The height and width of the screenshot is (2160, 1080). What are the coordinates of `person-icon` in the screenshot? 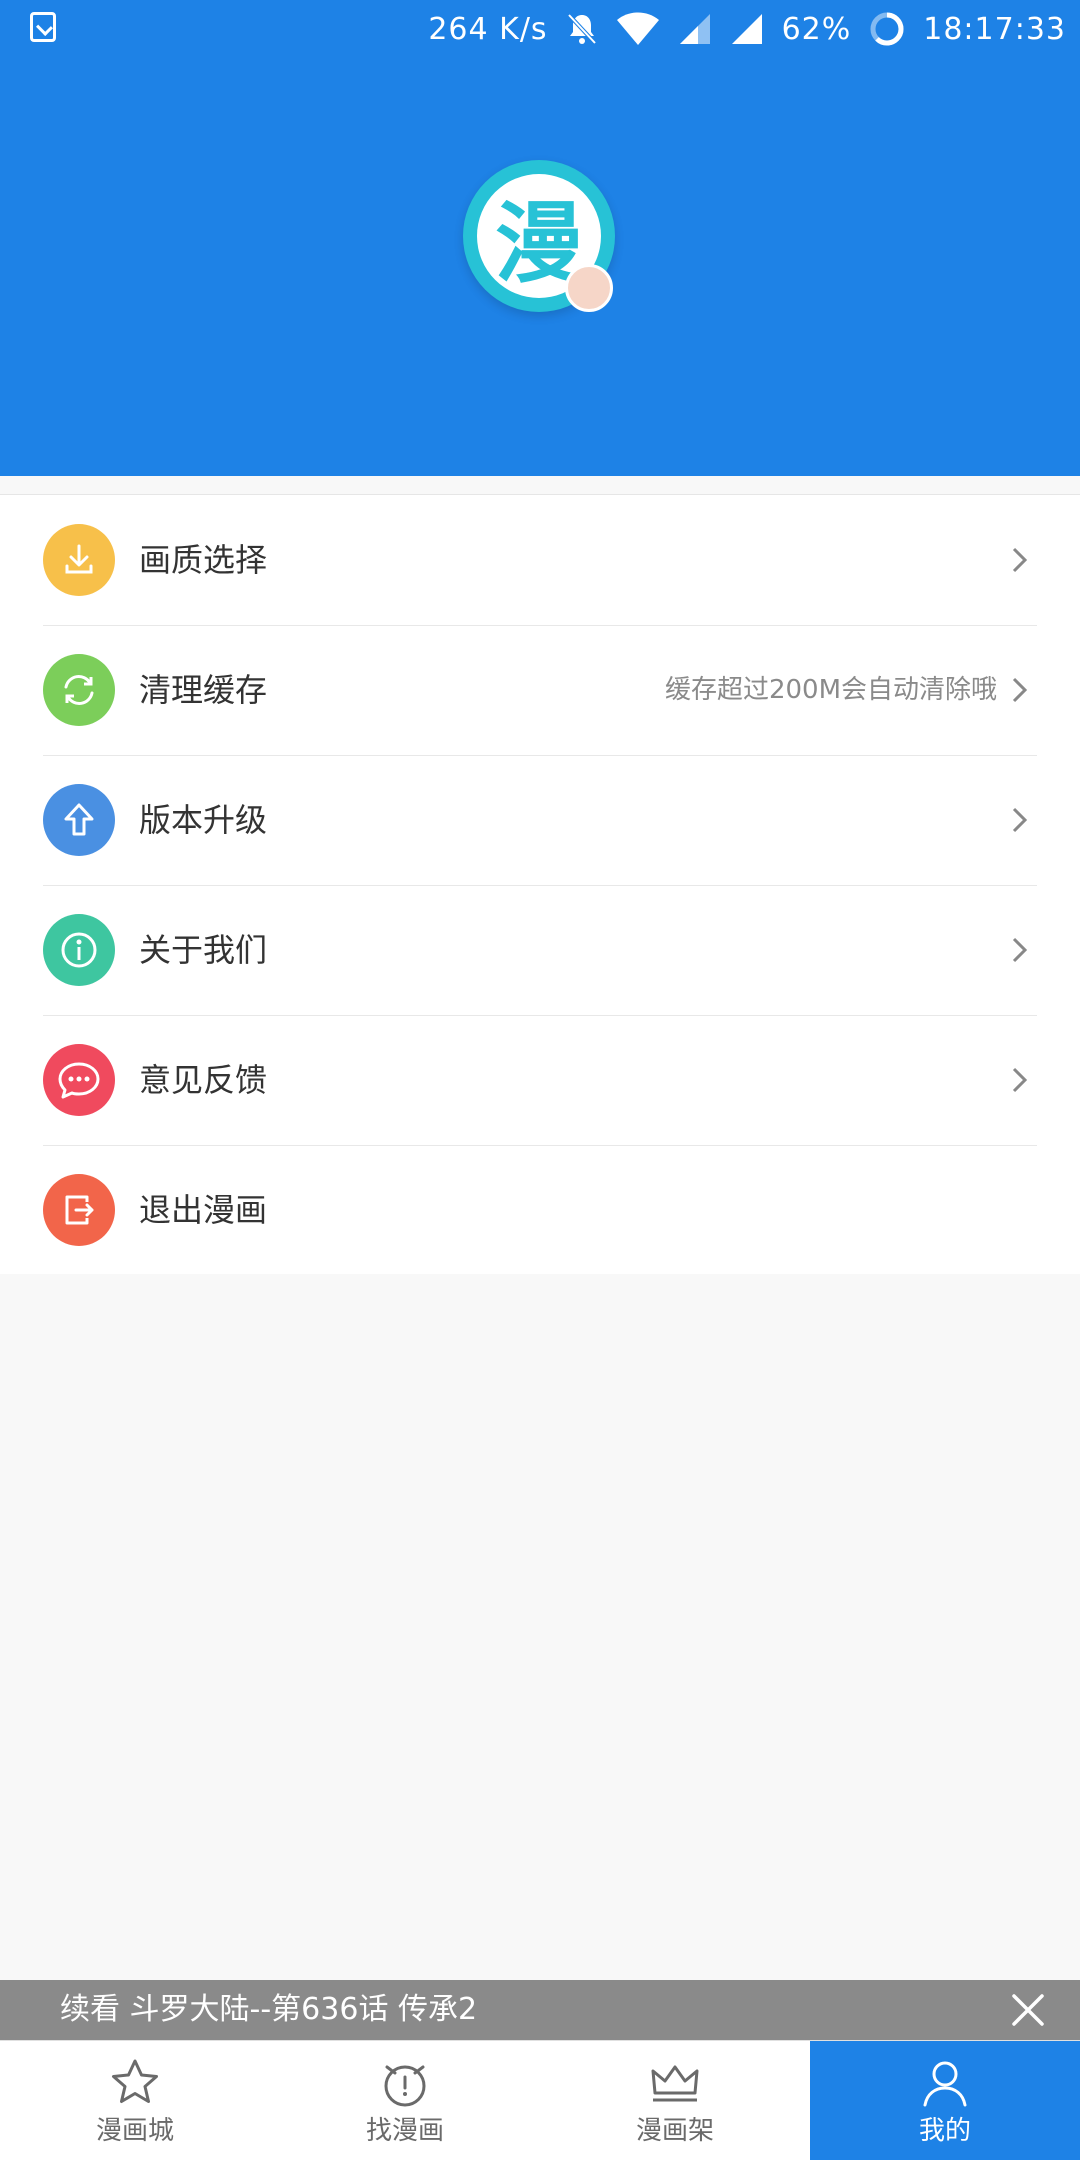 It's located at (945, 2084).